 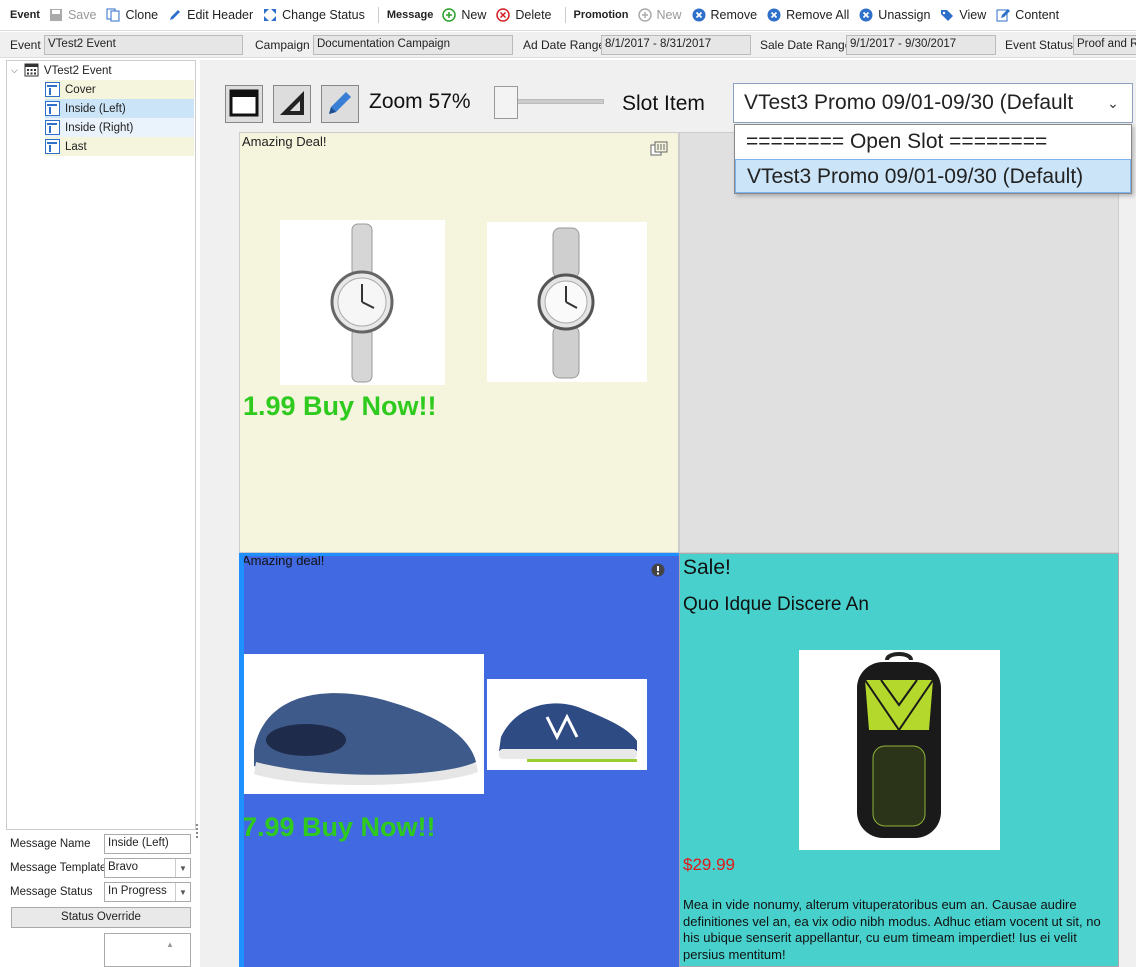 I want to click on event-status-field: Proof and Re, so click(x=1104, y=45).